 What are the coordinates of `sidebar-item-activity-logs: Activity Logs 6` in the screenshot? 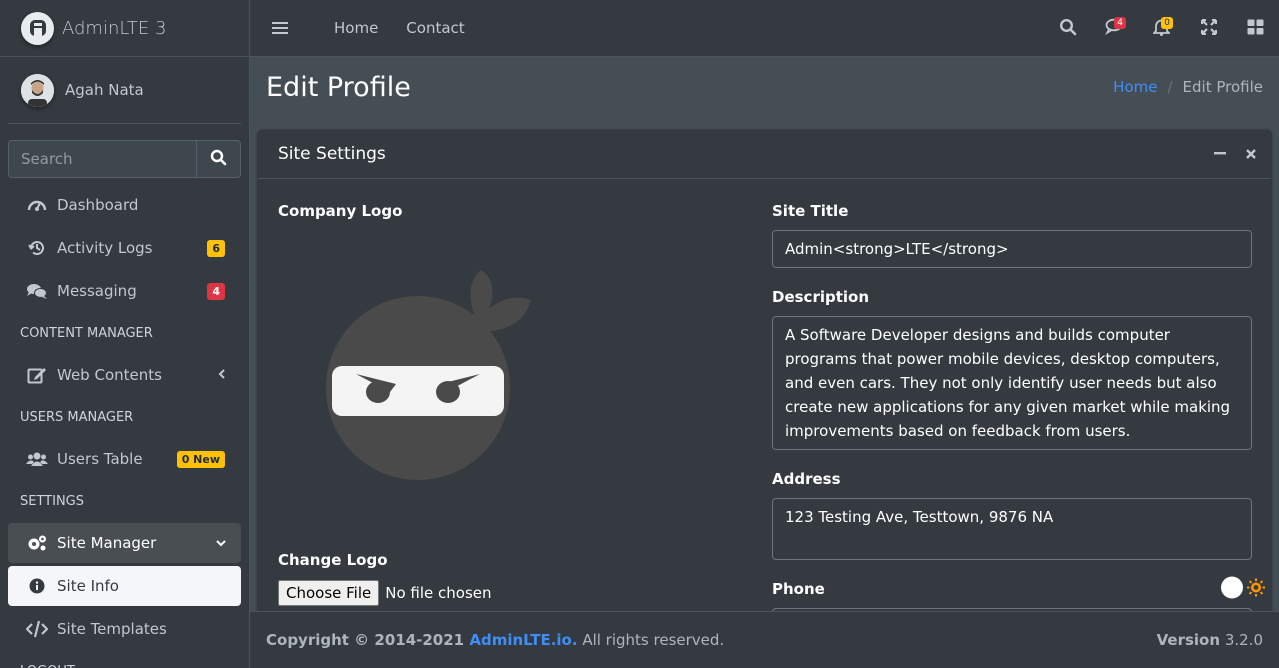 It's located at (124, 248).